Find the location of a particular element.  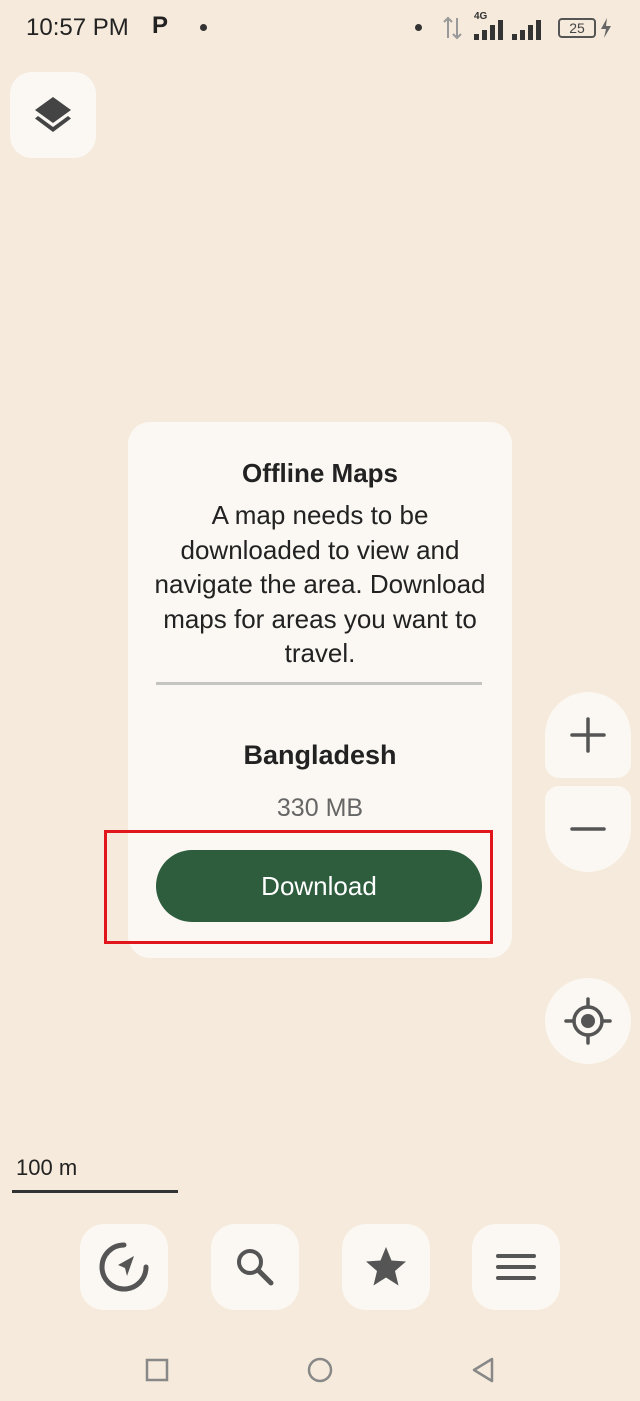

data-transfer-icon is located at coordinates (452, 28).